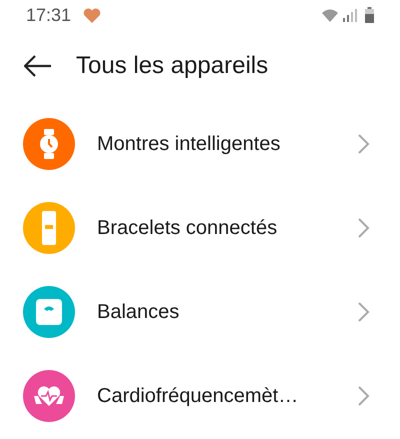 This screenshot has height=439, width=400. What do you see at coordinates (49, 312) in the screenshot?
I see `scale-icon` at bounding box center [49, 312].